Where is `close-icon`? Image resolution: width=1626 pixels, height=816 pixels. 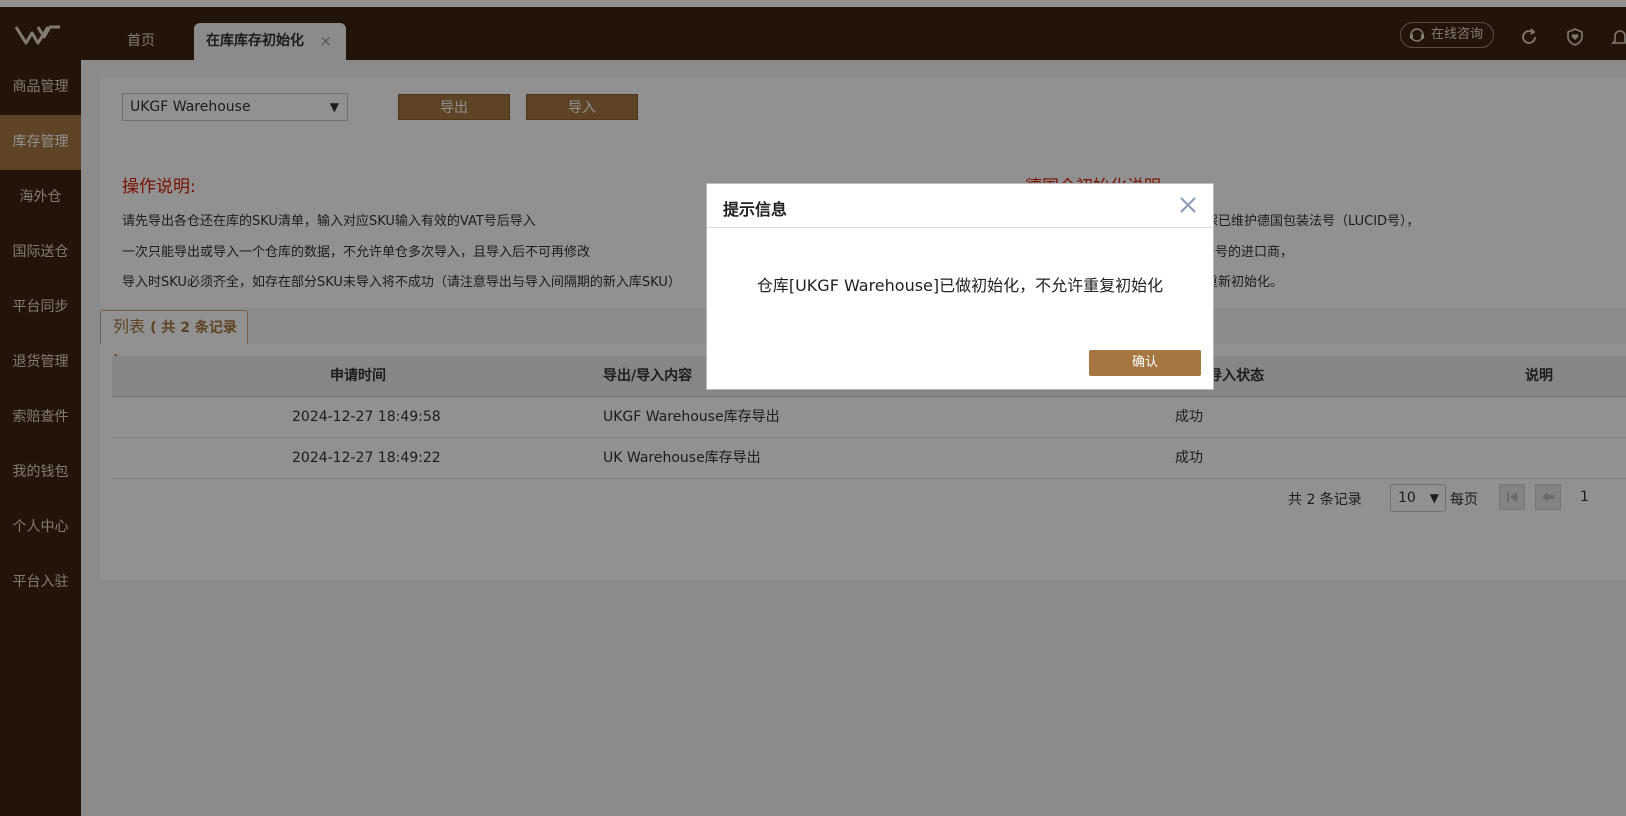
close-icon is located at coordinates (1188, 205).